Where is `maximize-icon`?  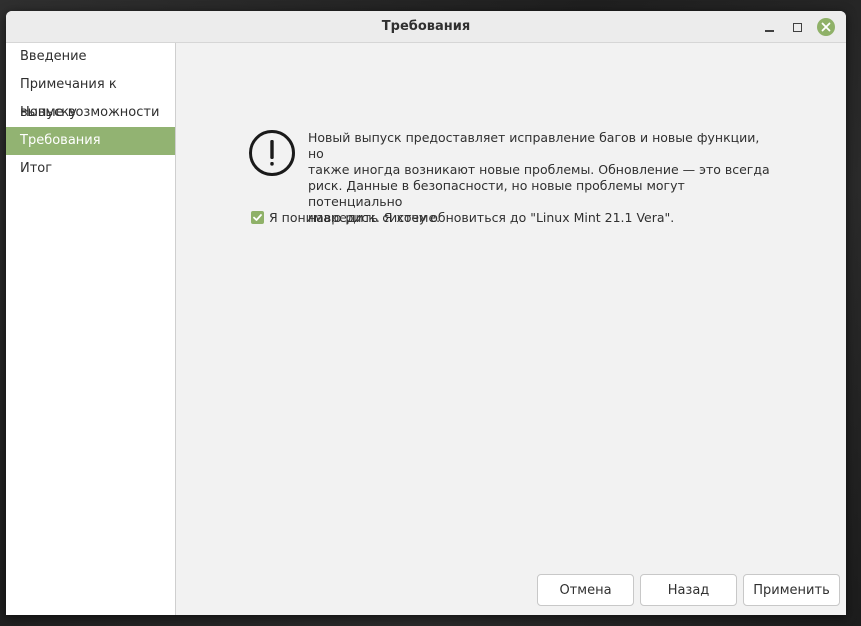 maximize-icon is located at coordinates (797, 27).